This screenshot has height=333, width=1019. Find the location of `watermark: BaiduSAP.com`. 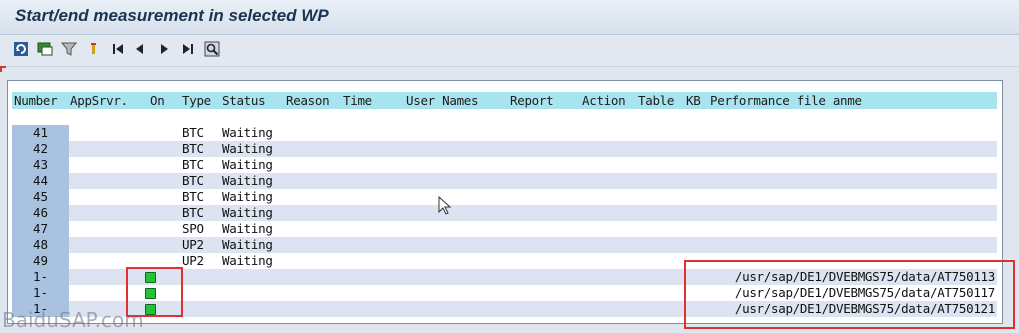

watermark: BaiduSAP.com is located at coordinates (73, 320).